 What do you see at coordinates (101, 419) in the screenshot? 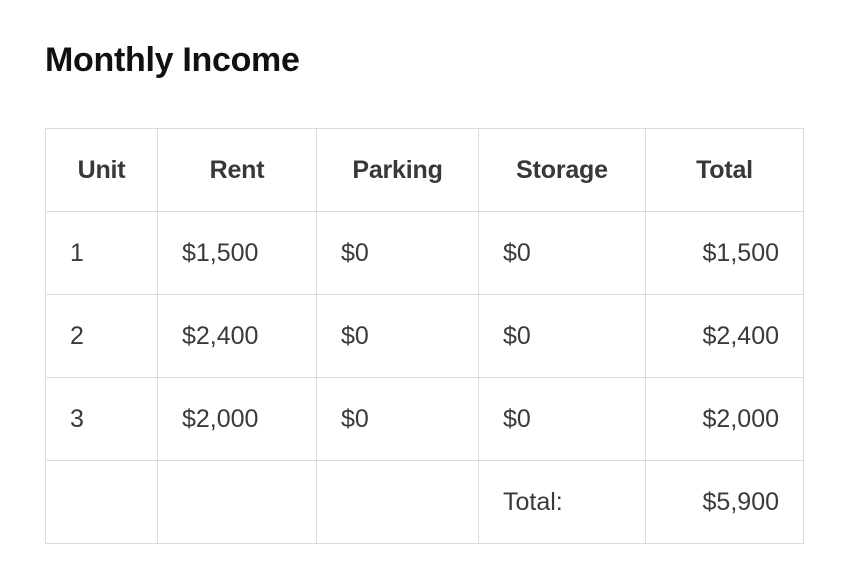
I see `cell-unit: 3` at bounding box center [101, 419].